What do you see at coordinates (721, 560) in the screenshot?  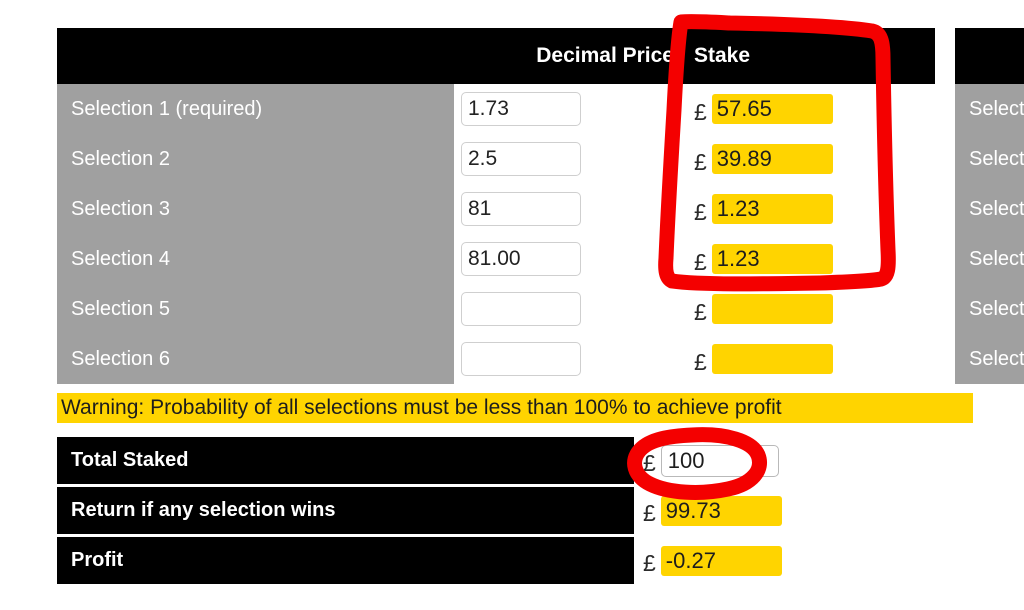 I see `profit-value: -0.27` at bounding box center [721, 560].